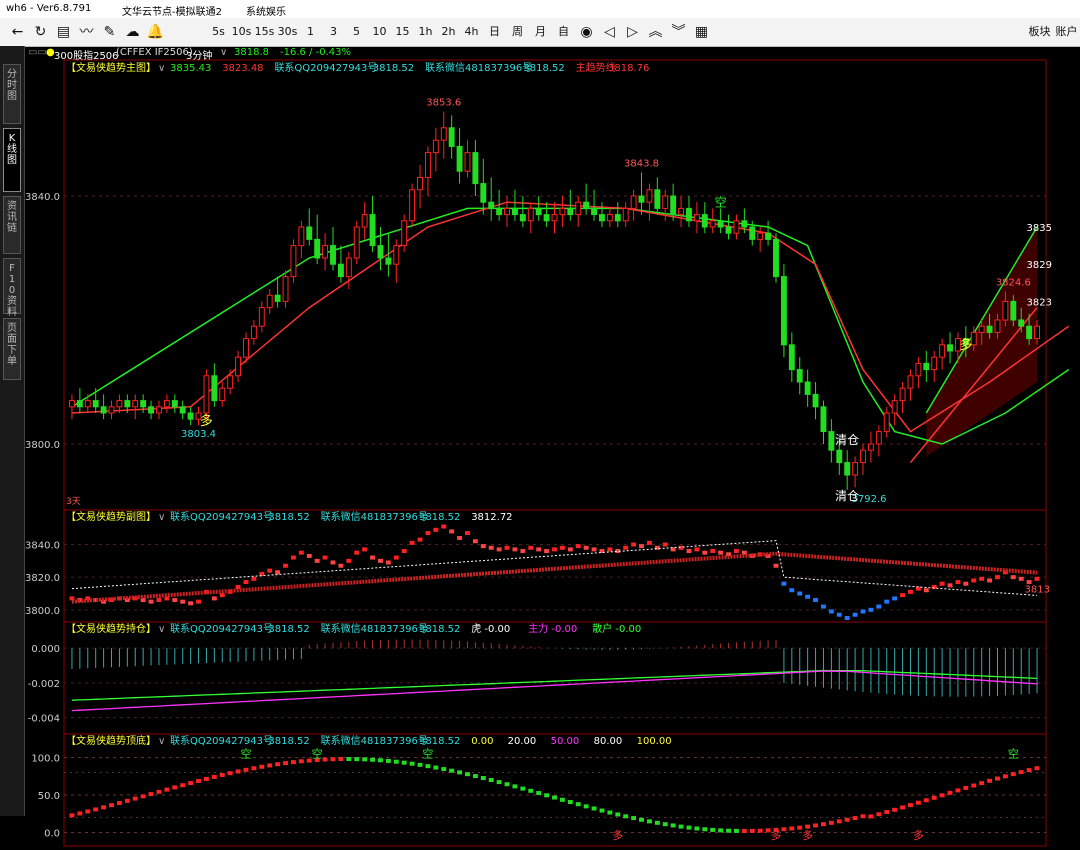 This screenshot has width=1080, height=850. Describe the element at coordinates (40, 32) in the screenshot. I see `refresh-icon: ↻` at that location.